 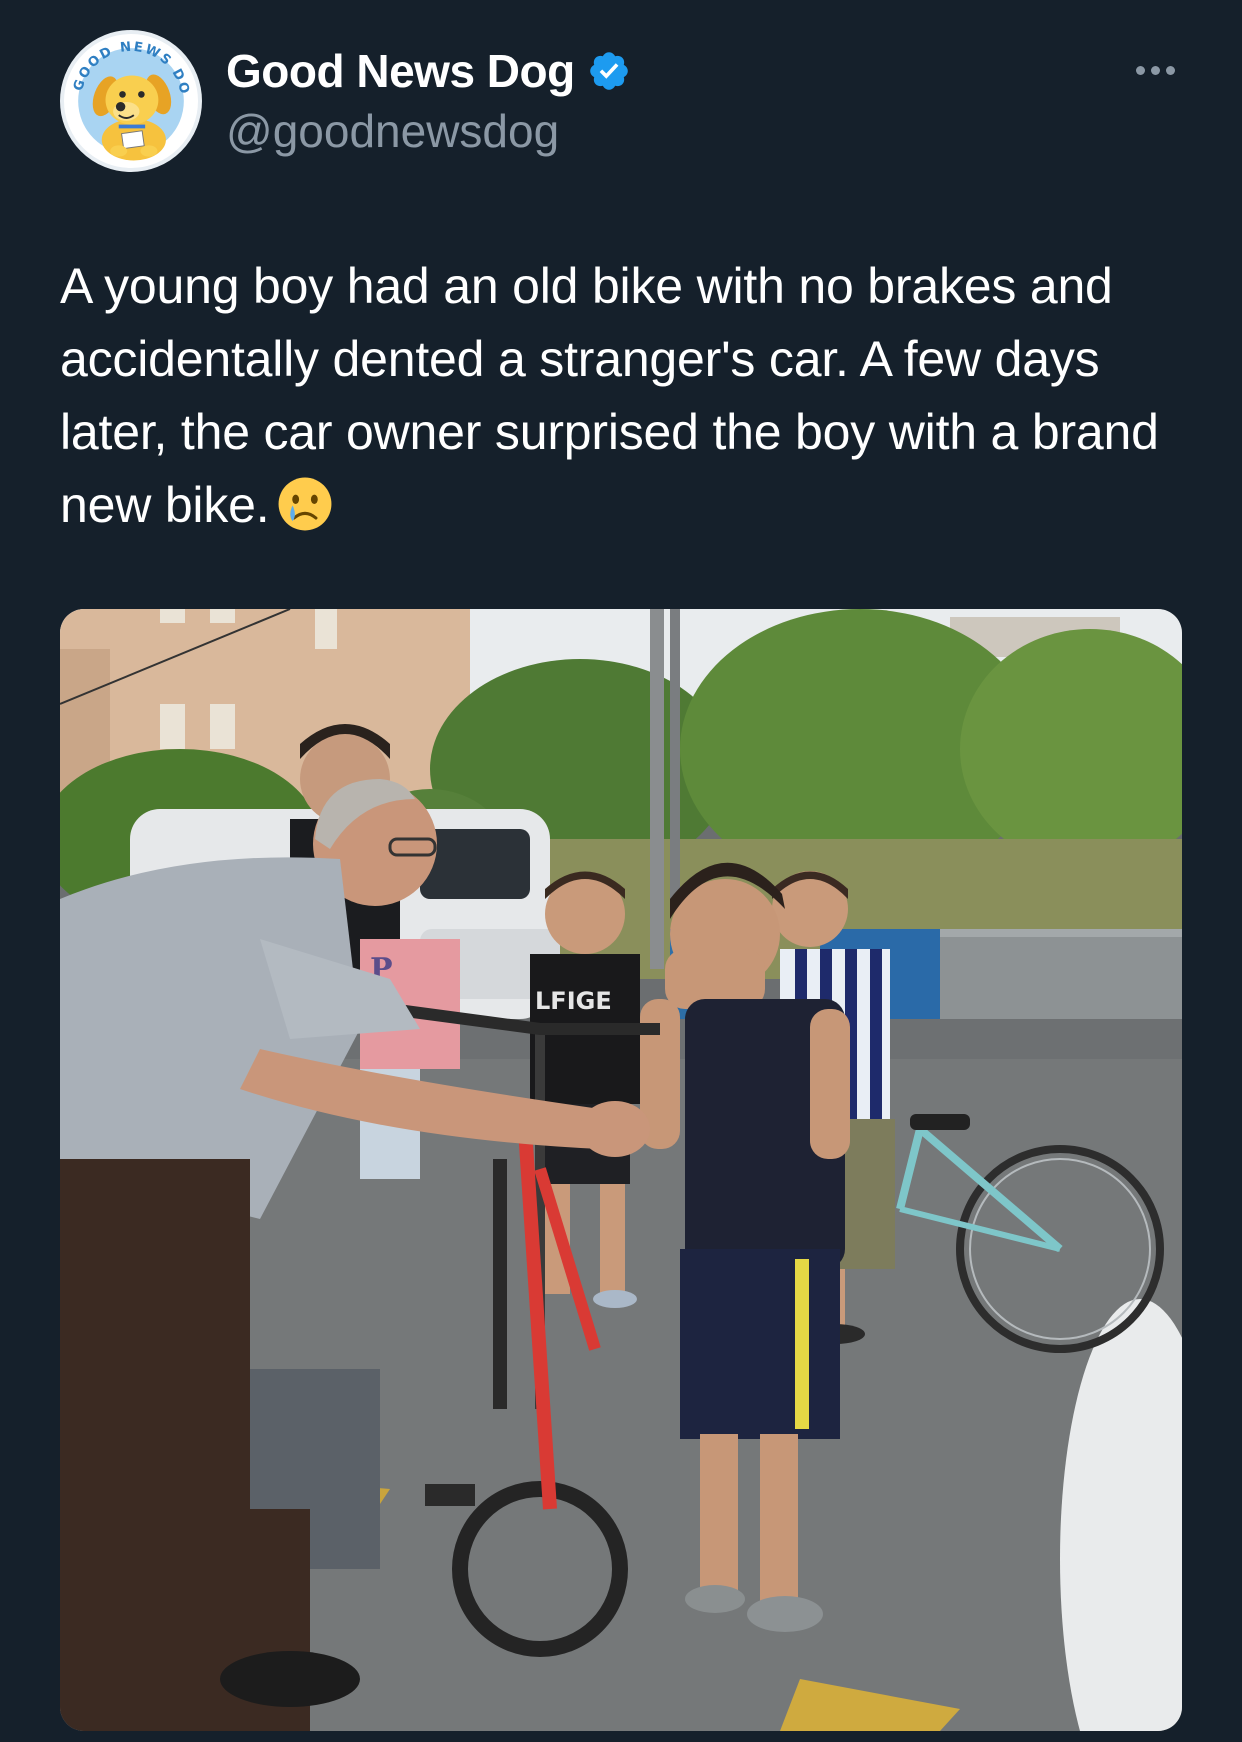 What do you see at coordinates (305, 504) in the screenshot?
I see `crying-face-emoji-icon` at bounding box center [305, 504].